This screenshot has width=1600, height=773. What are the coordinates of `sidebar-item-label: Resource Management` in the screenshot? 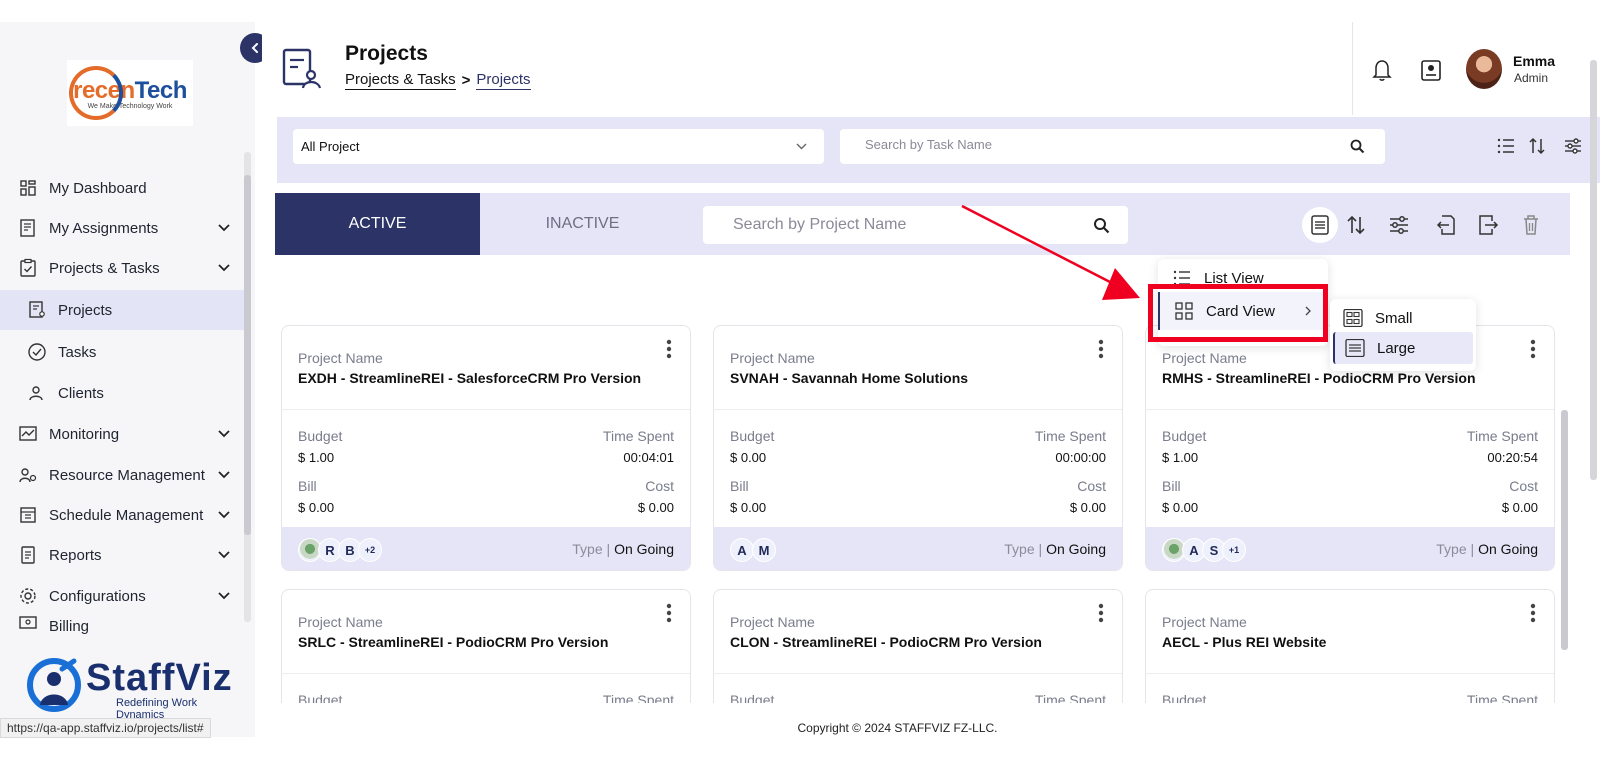 It's located at (127, 475).